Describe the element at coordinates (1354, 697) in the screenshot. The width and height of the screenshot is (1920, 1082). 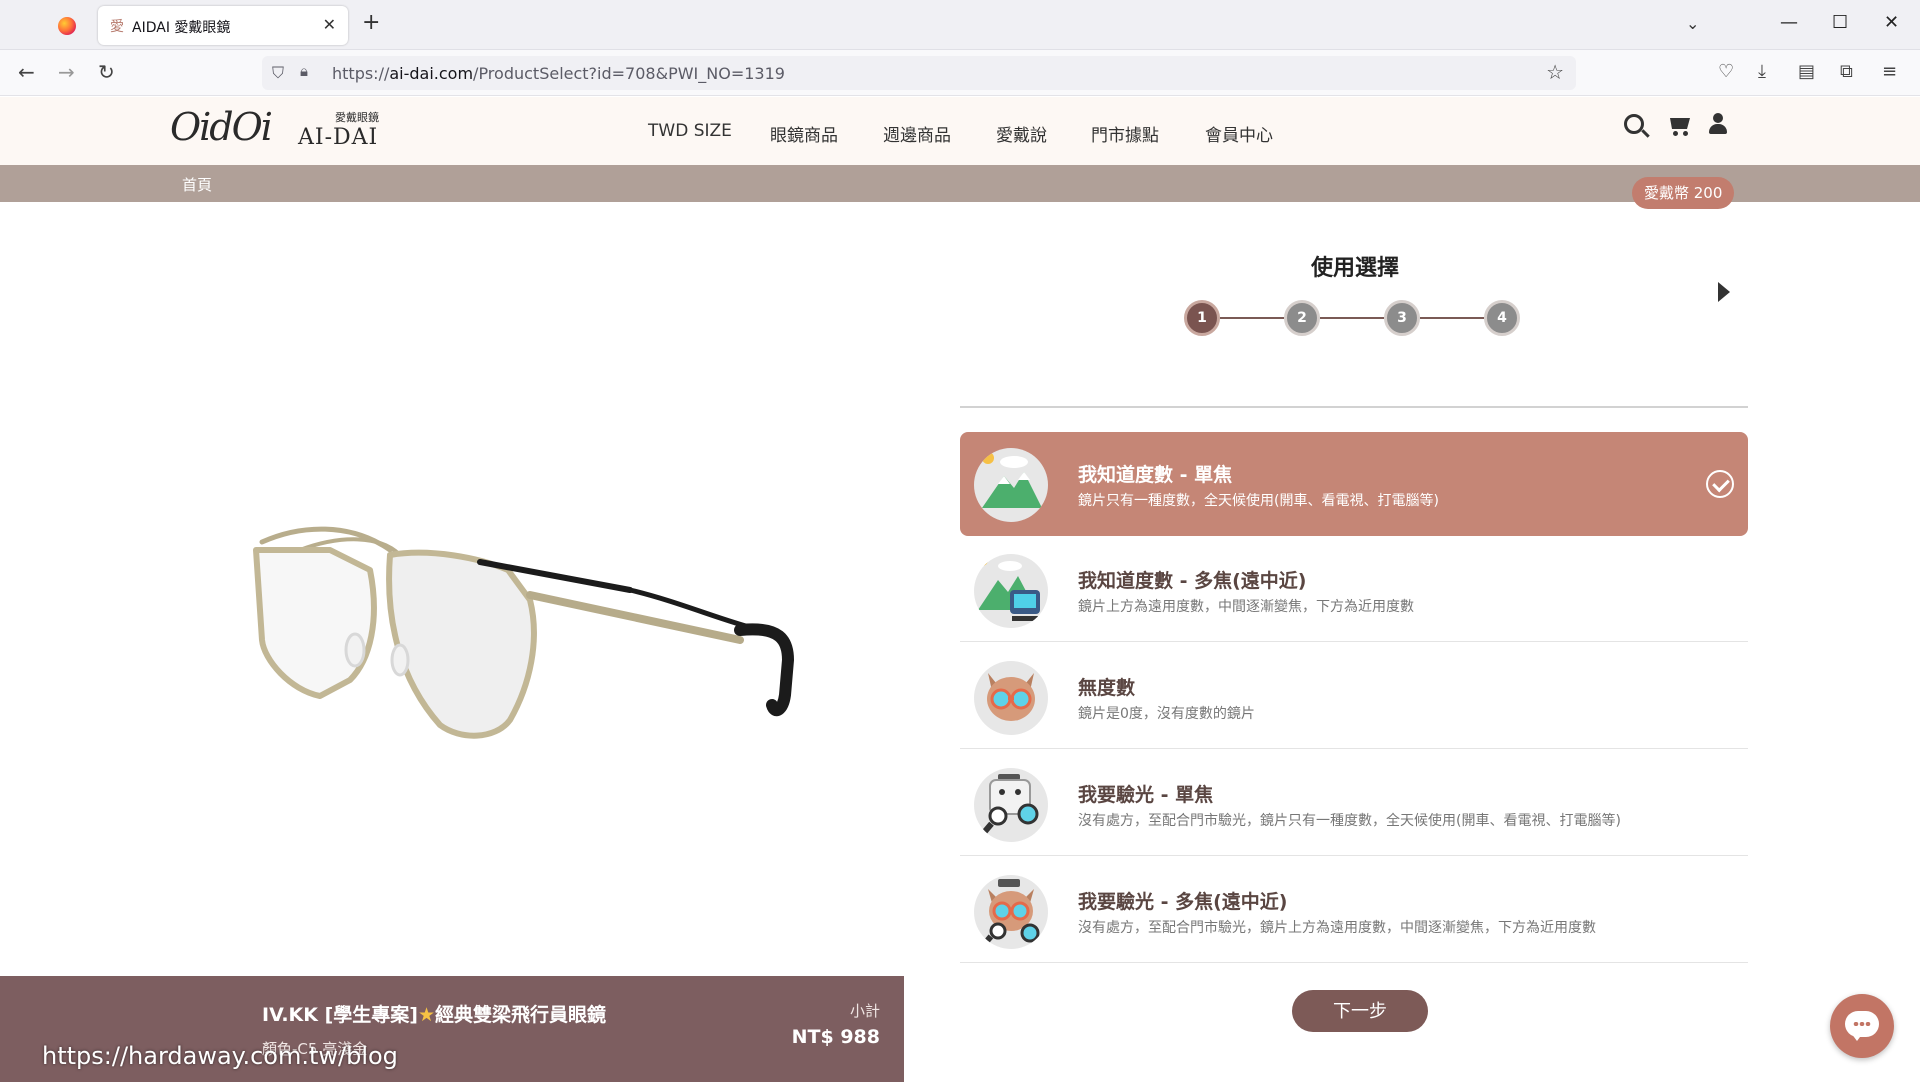
I see `option-no-prescription: 無度數 鏡片是0度，沒有度數的鏡片` at that location.